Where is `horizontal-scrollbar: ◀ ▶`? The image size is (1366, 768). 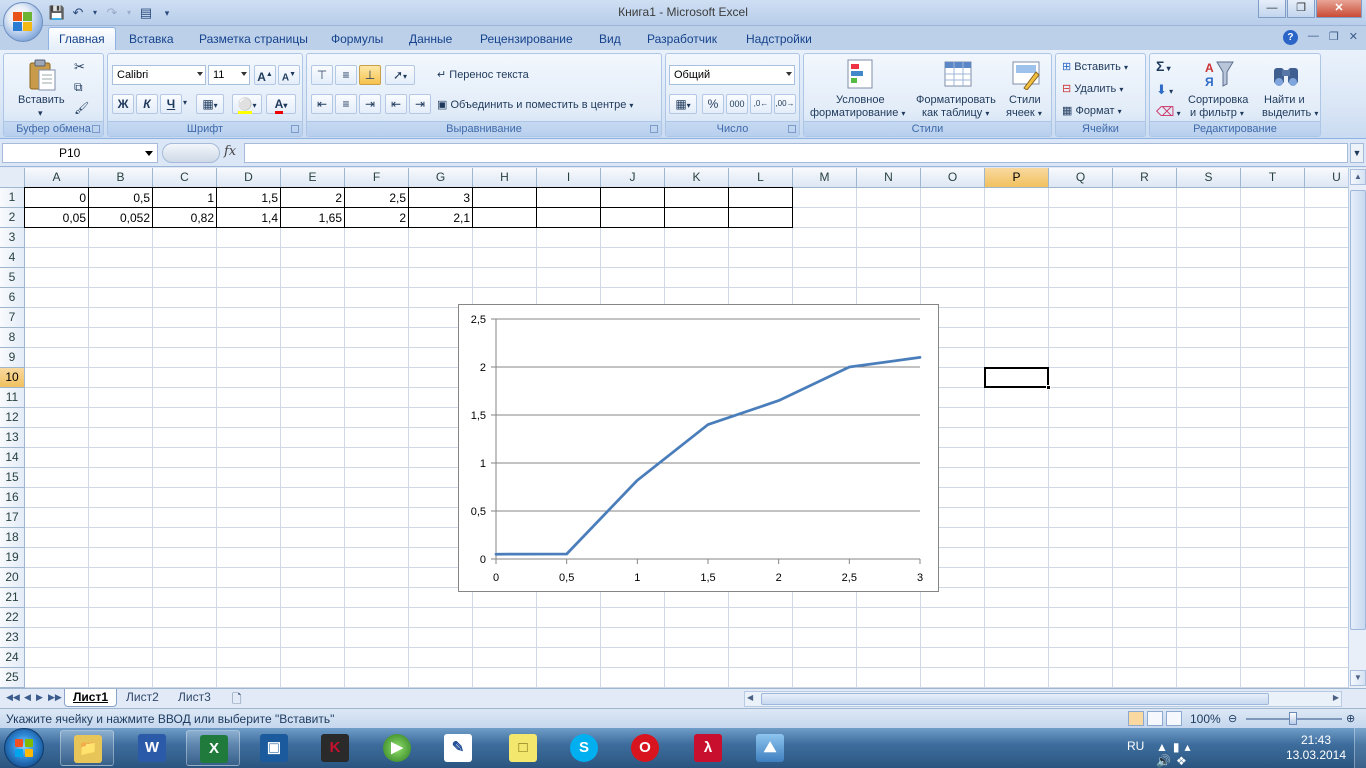
horizontal-scrollbar: ◀ ▶ is located at coordinates (1043, 699).